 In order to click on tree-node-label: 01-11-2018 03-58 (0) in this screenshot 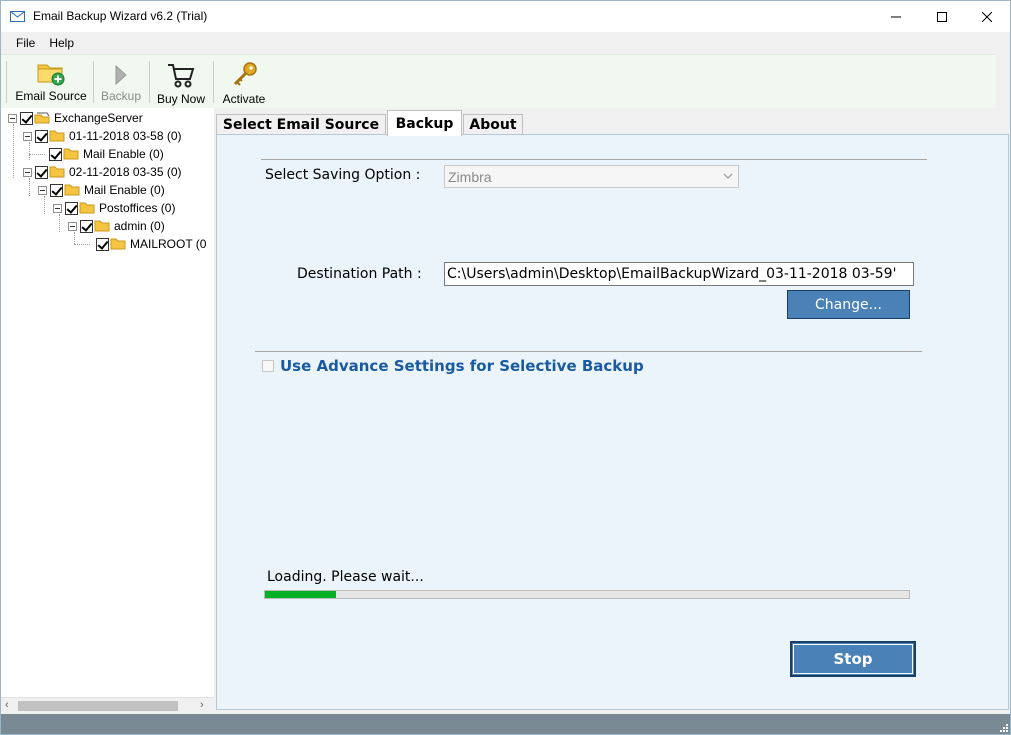, I will do `click(125, 136)`.